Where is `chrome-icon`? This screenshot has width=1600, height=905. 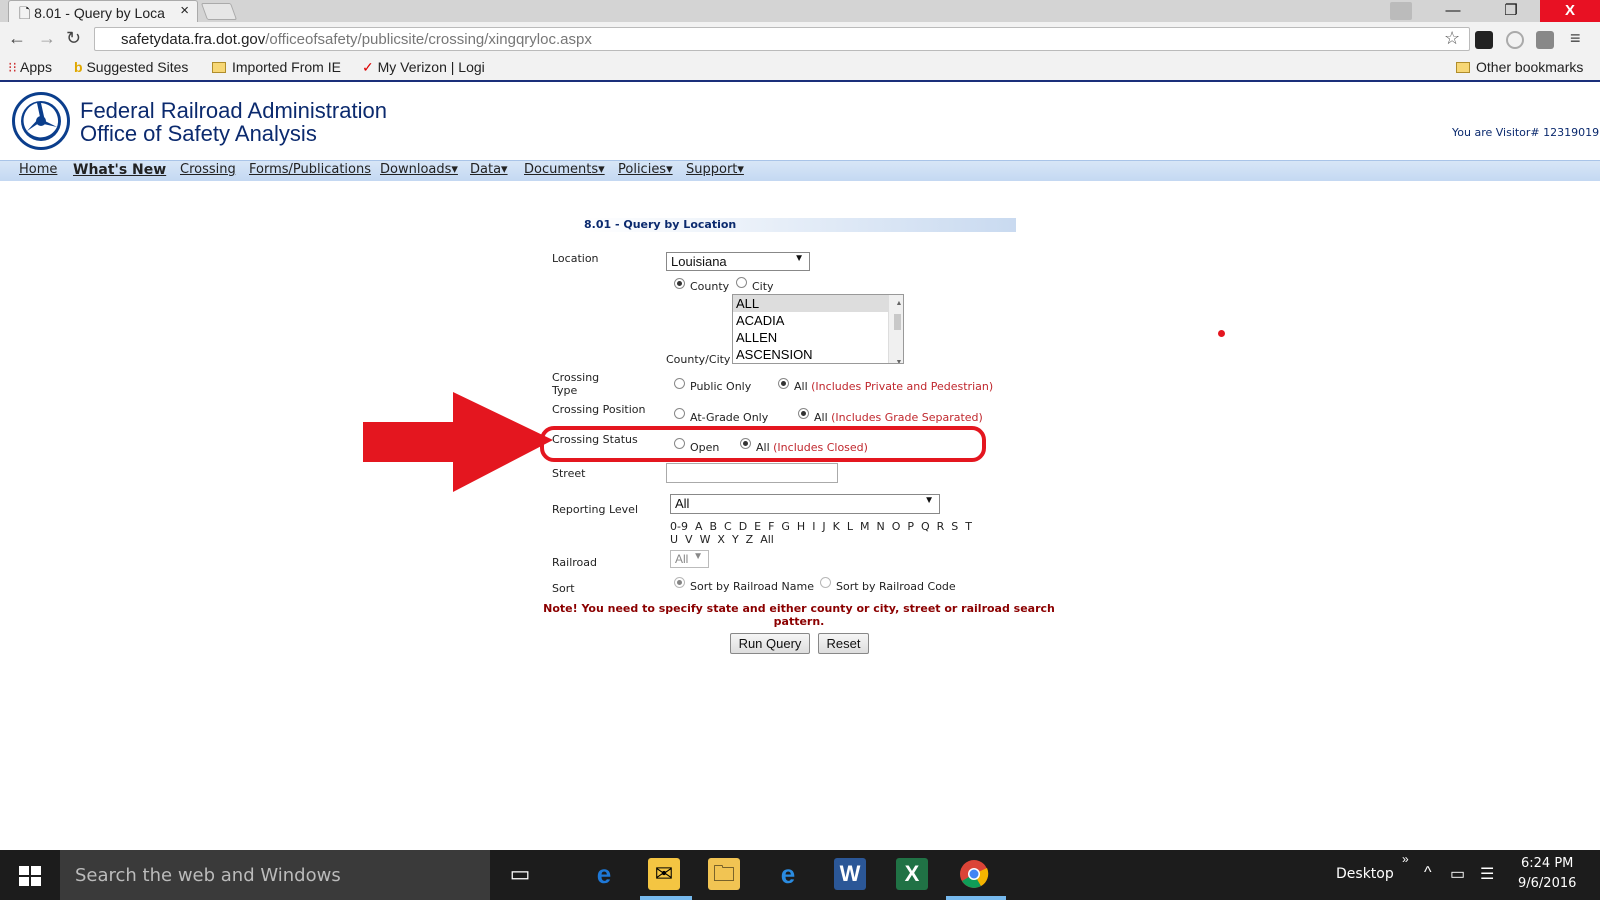 chrome-icon is located at coordinates (974, 874).